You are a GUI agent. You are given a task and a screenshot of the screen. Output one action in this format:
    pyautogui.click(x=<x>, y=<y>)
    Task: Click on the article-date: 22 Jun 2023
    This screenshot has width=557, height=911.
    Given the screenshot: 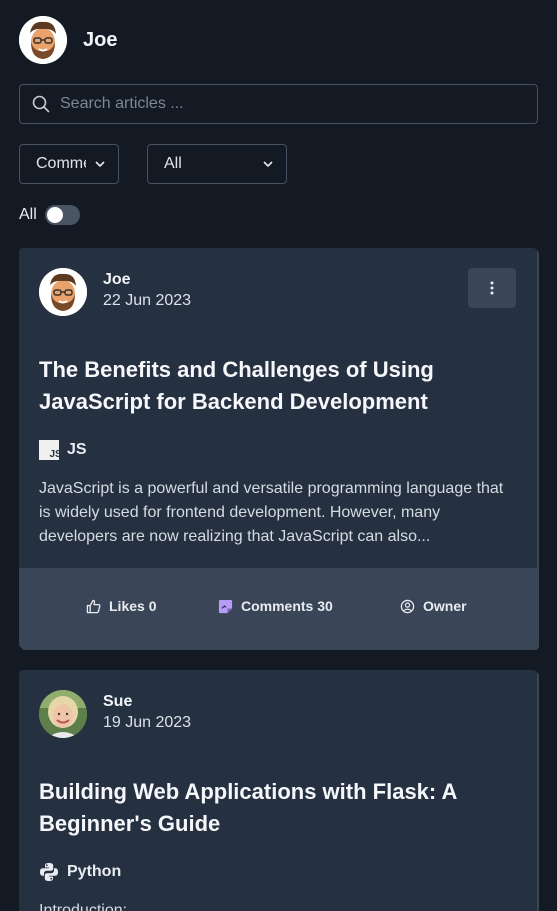 What is the action you would take?
    pyautogui.click(x=147, y=300)
    